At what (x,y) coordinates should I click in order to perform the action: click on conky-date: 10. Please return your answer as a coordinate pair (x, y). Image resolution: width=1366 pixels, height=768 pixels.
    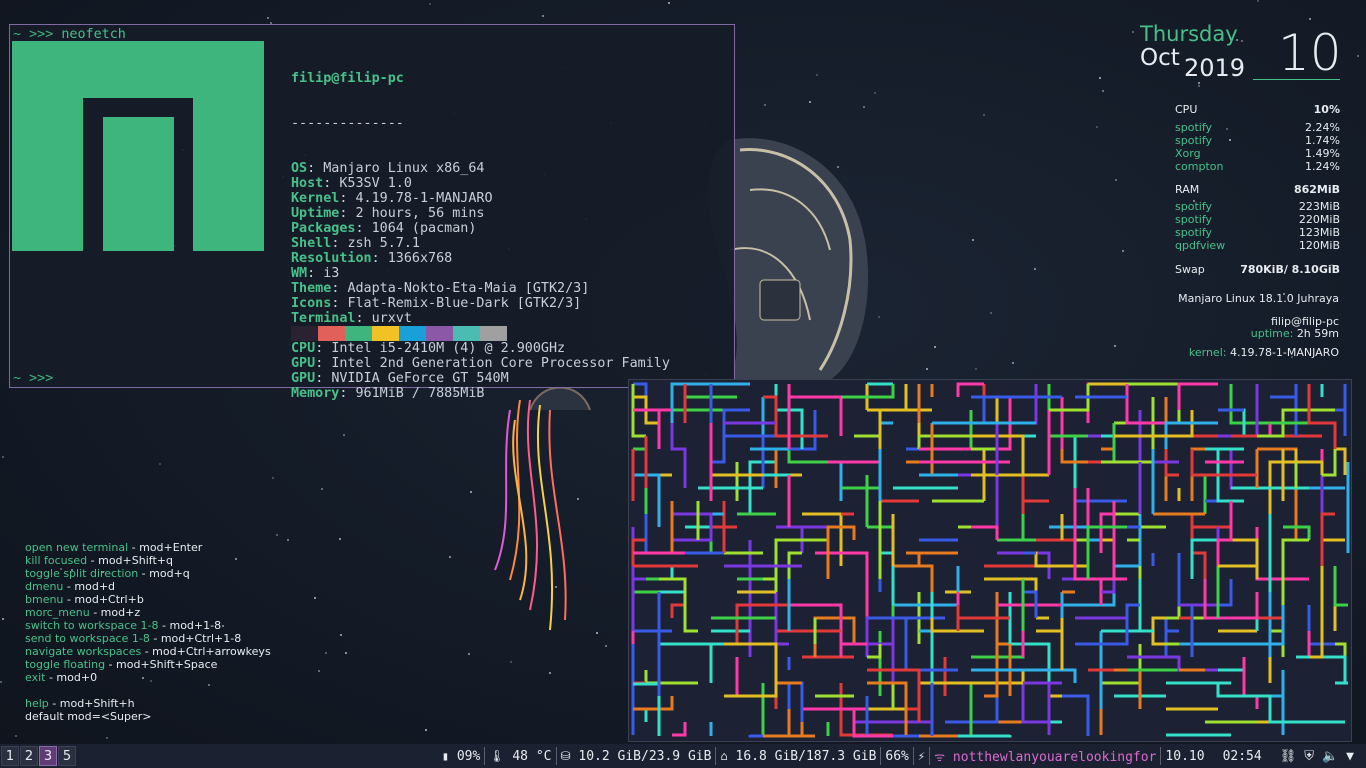
    Looking at the image, I should click on (1310, 53).